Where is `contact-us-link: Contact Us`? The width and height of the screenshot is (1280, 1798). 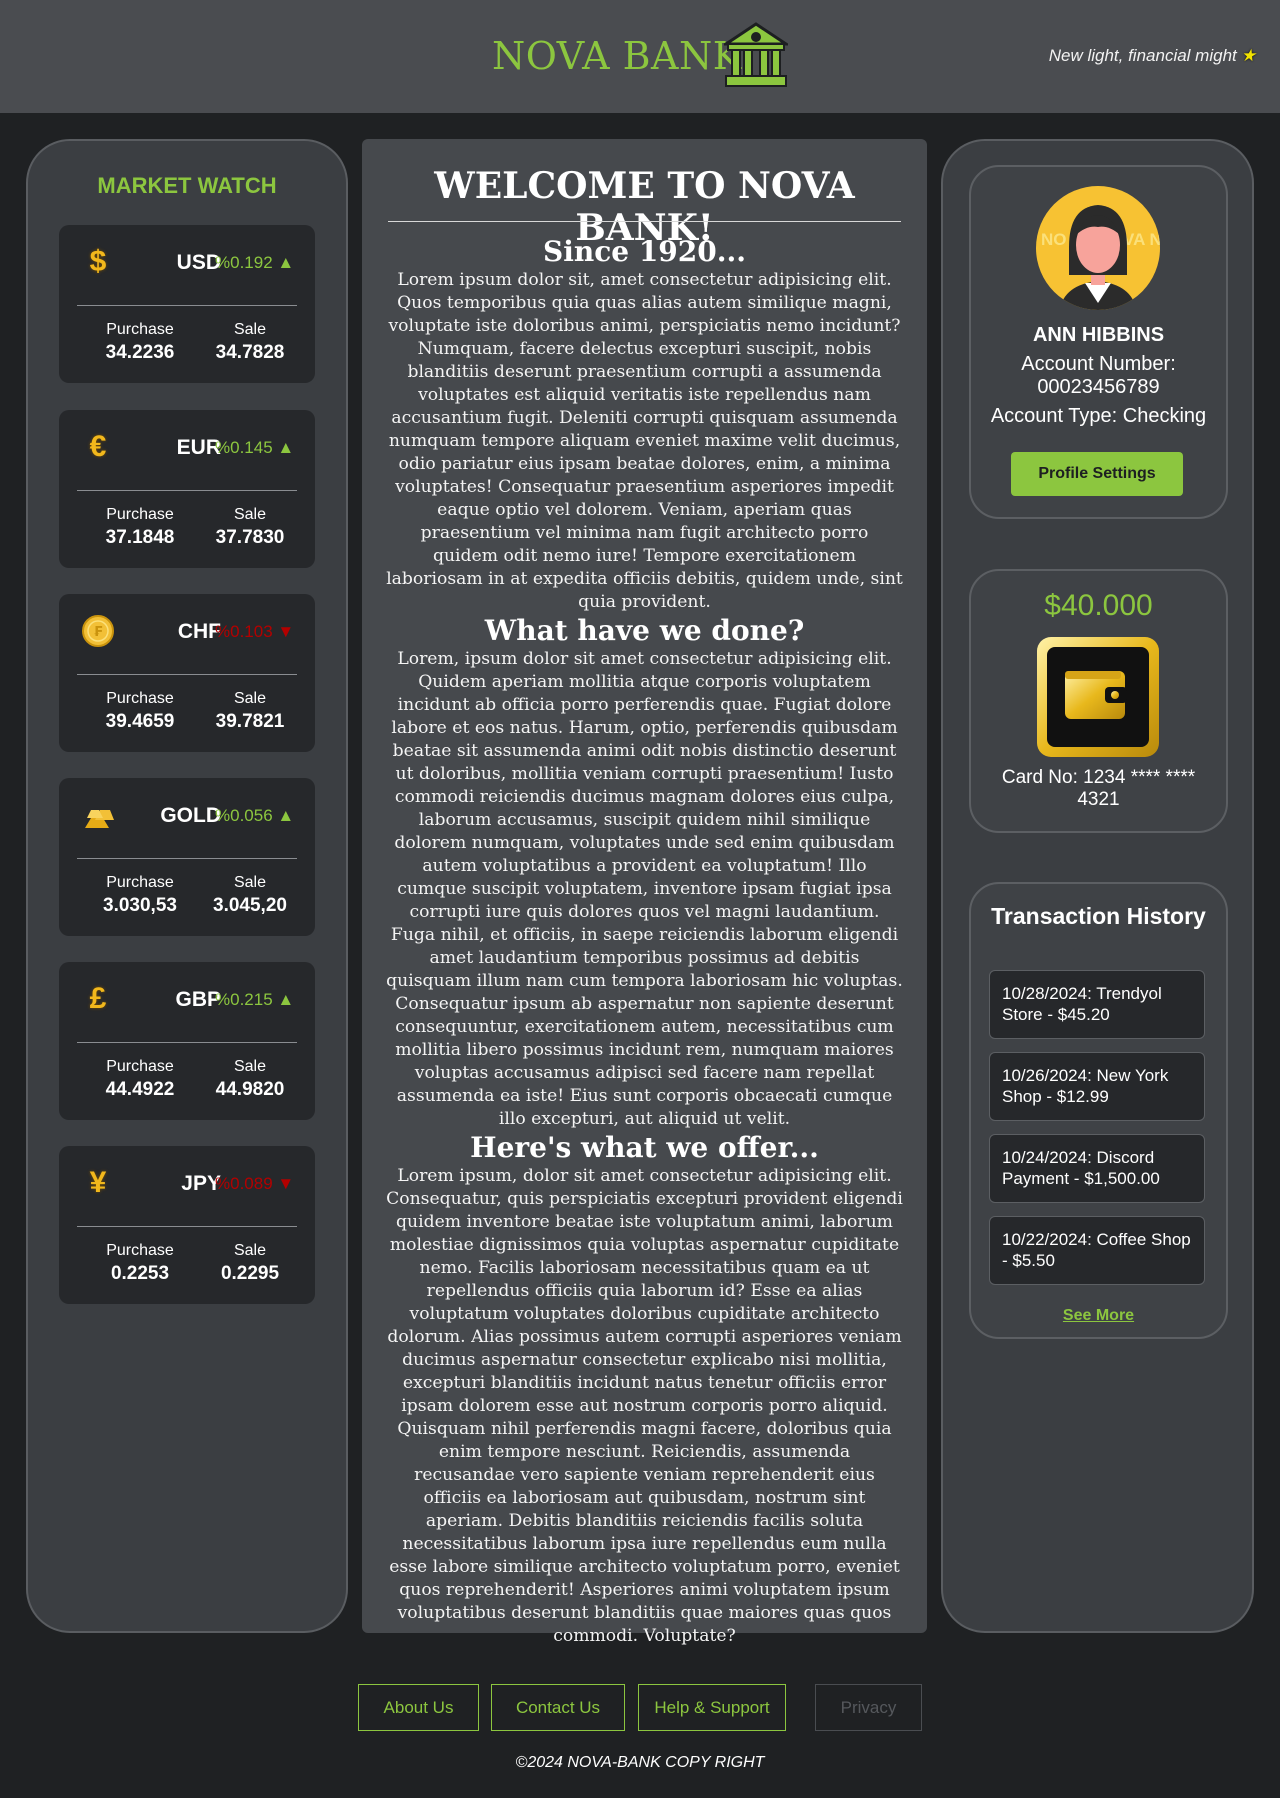
contact-us-link: Contact Us is located at coordinates (558, 1707).